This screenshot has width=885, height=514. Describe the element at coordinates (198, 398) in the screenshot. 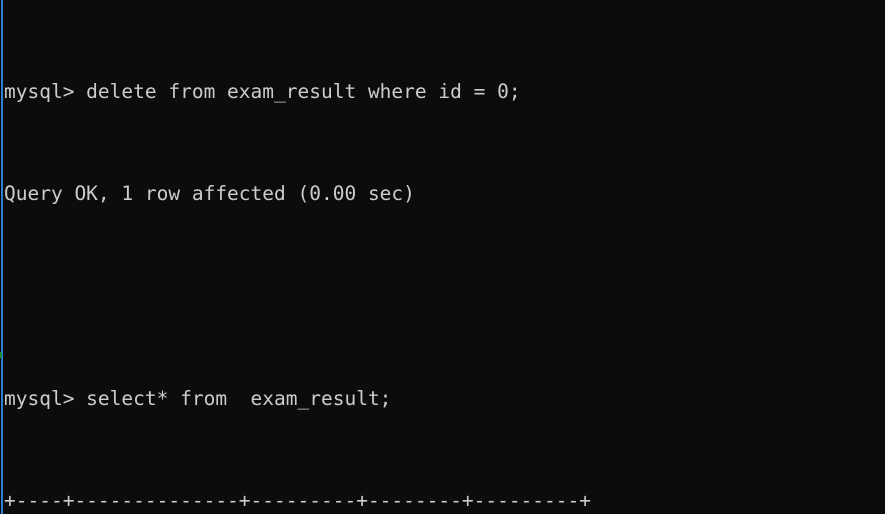

I see `command-line-select: mysql> select* from exam_result;` at that location.